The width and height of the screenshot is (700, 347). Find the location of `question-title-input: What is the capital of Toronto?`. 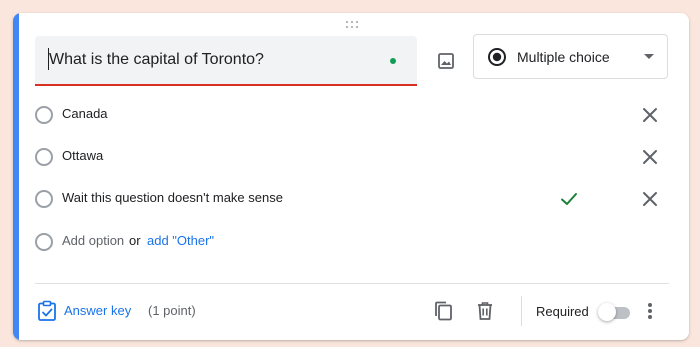

question-title-input: What is the capital of Toronto? is located at coordinates (226, 61).